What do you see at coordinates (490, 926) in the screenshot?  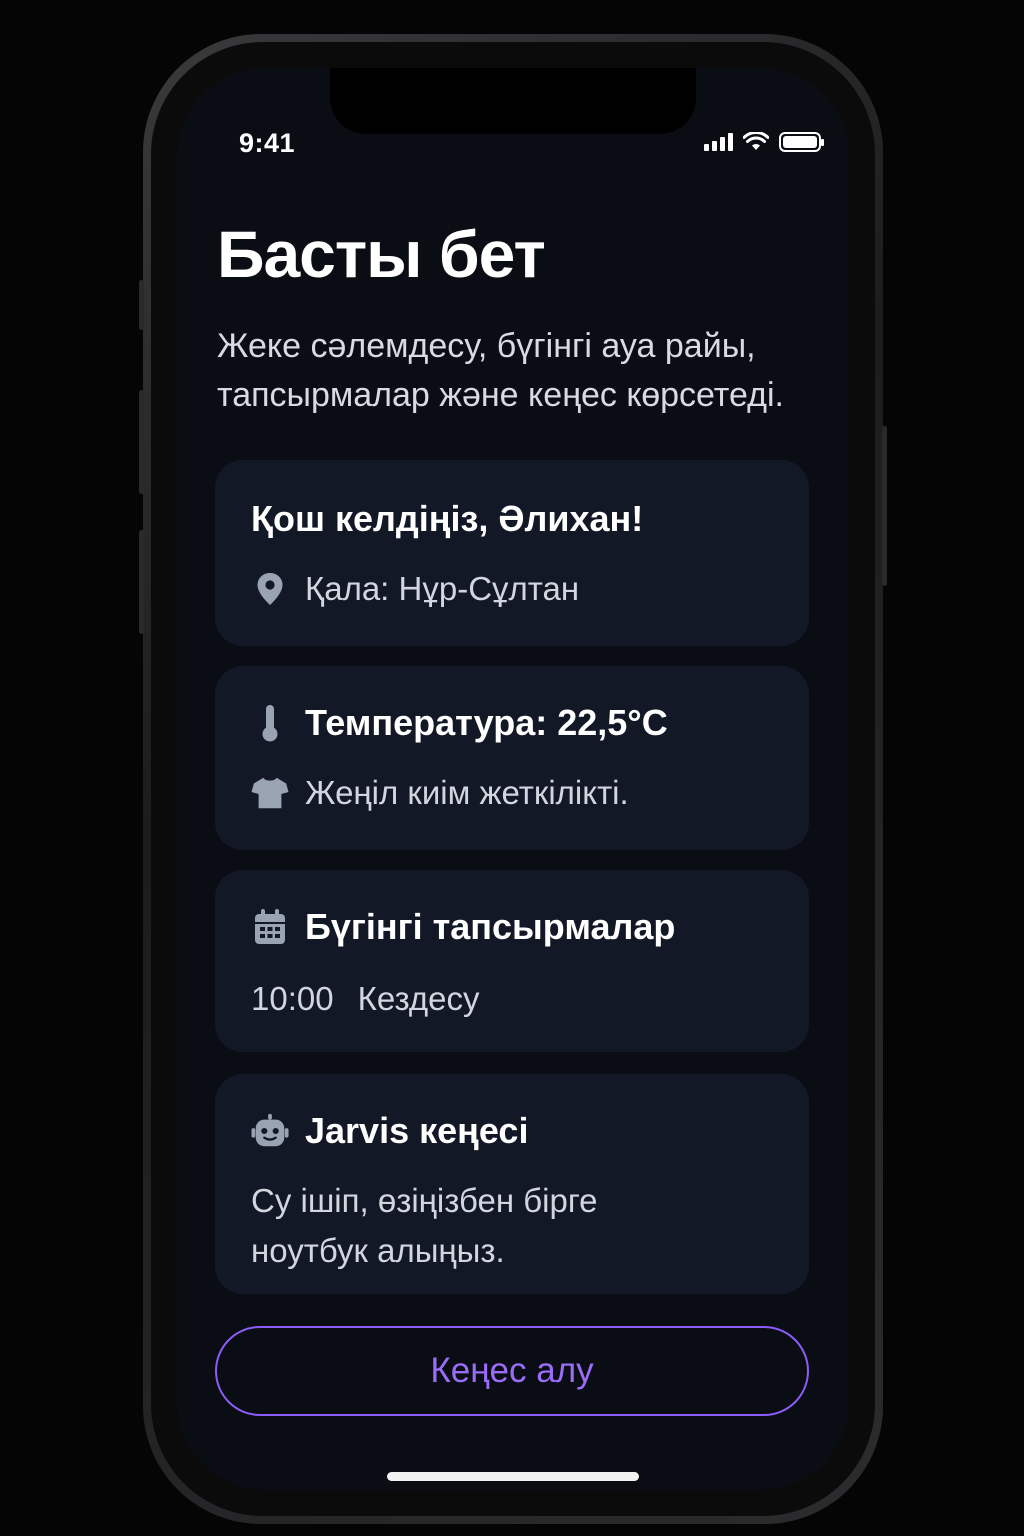 I see `tasks-title: Бүгінгі тапсырмалар` at bounding box center [490, 926].